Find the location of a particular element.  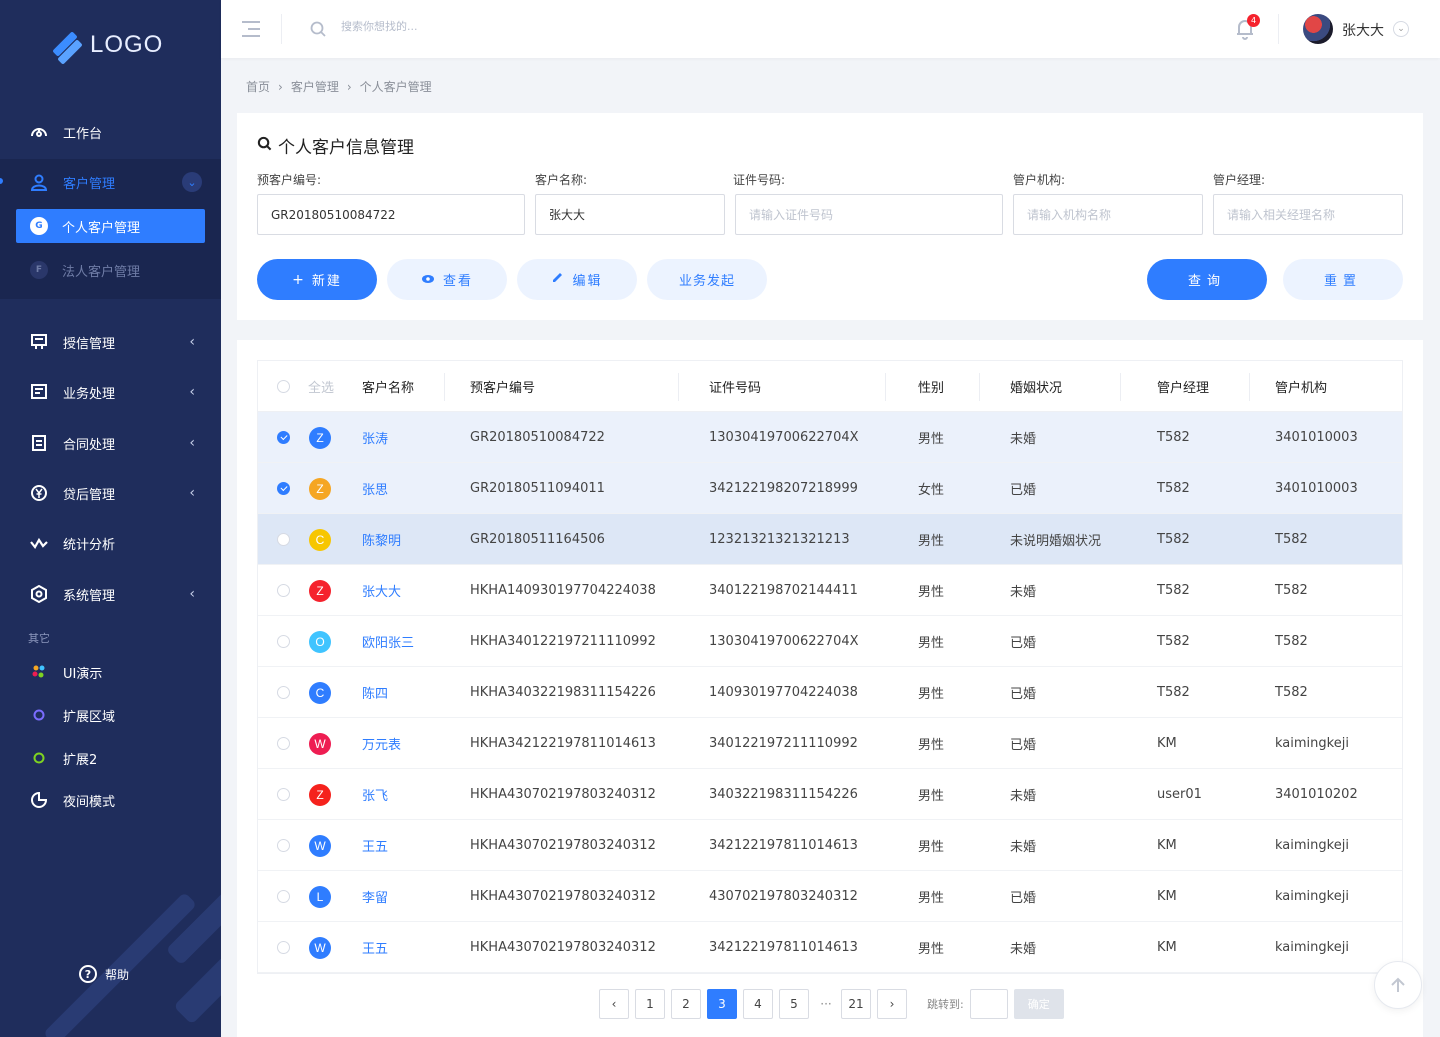

menu-item-ui-demo: UI演示 is located at coordinates (110, 672).